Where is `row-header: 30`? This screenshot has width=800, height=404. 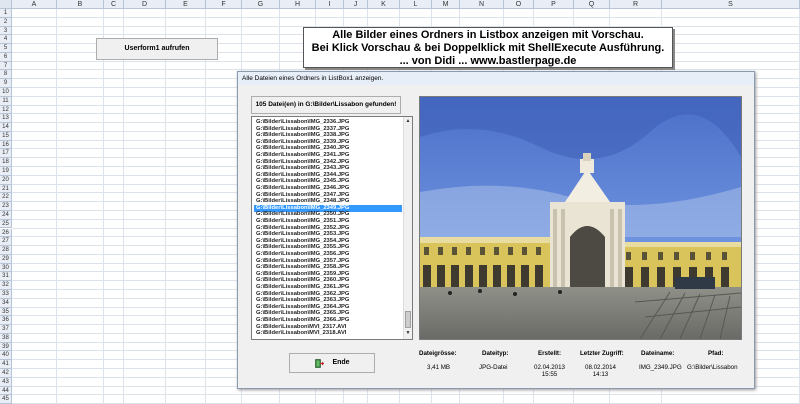
row-header: 30 is located at coordinates (6, 268).